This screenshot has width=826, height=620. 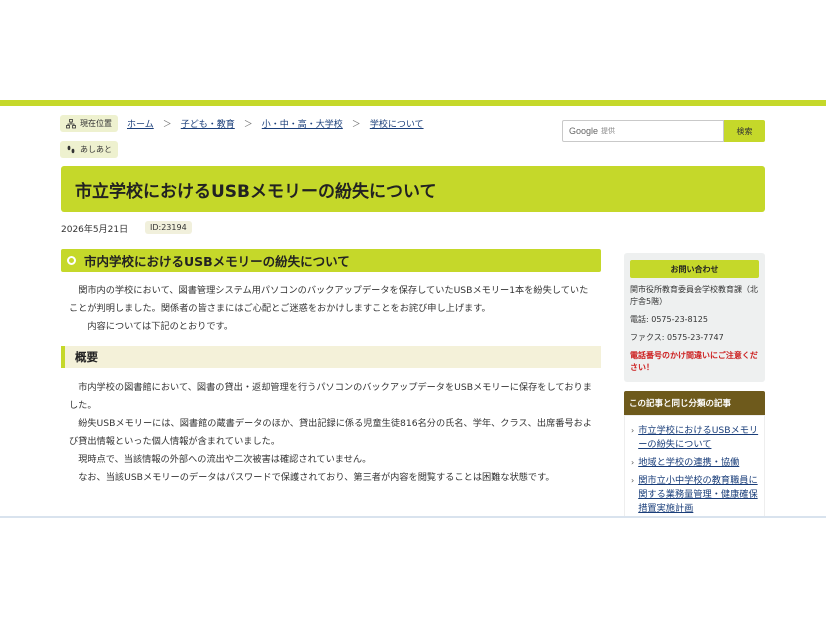 What do you see at coordinates (140, 123) in the screenshot?
I see `breadcrumb-home: ホーム` at bounding box center [140, 123].